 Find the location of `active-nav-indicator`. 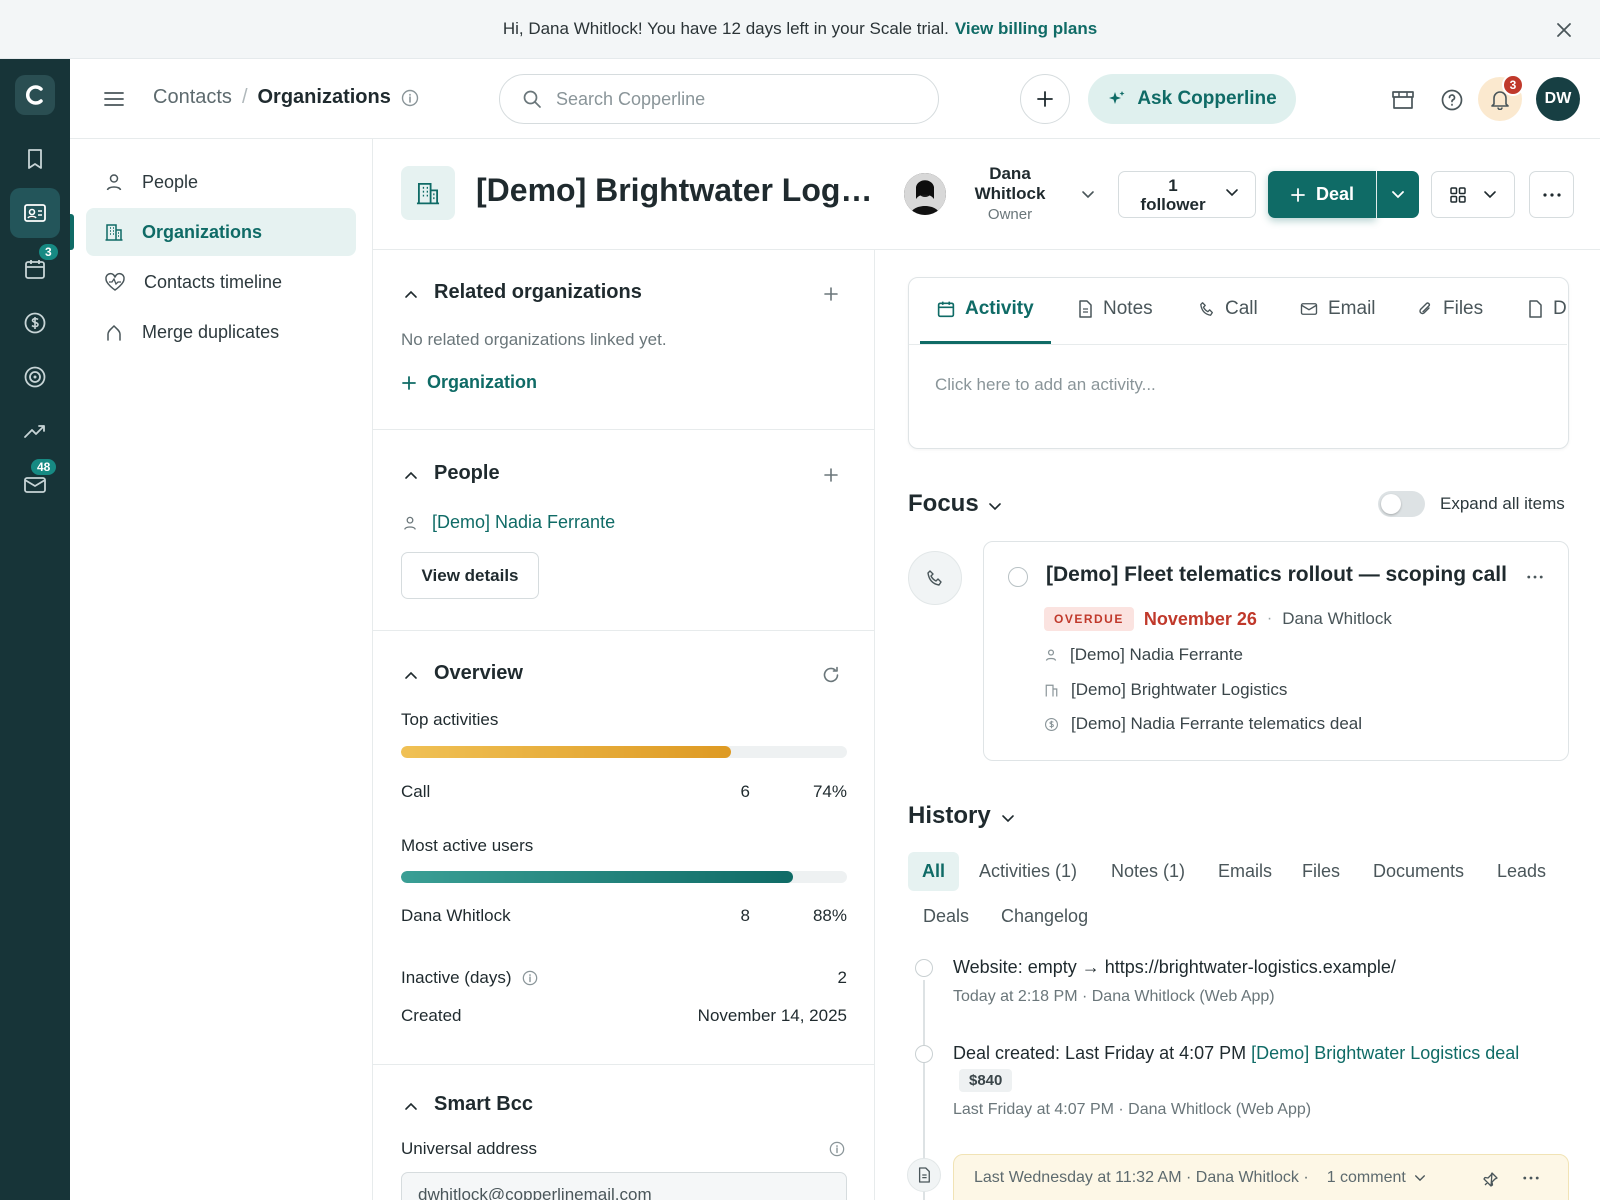

active-nav-indicator is located at coordinates (72, 232).